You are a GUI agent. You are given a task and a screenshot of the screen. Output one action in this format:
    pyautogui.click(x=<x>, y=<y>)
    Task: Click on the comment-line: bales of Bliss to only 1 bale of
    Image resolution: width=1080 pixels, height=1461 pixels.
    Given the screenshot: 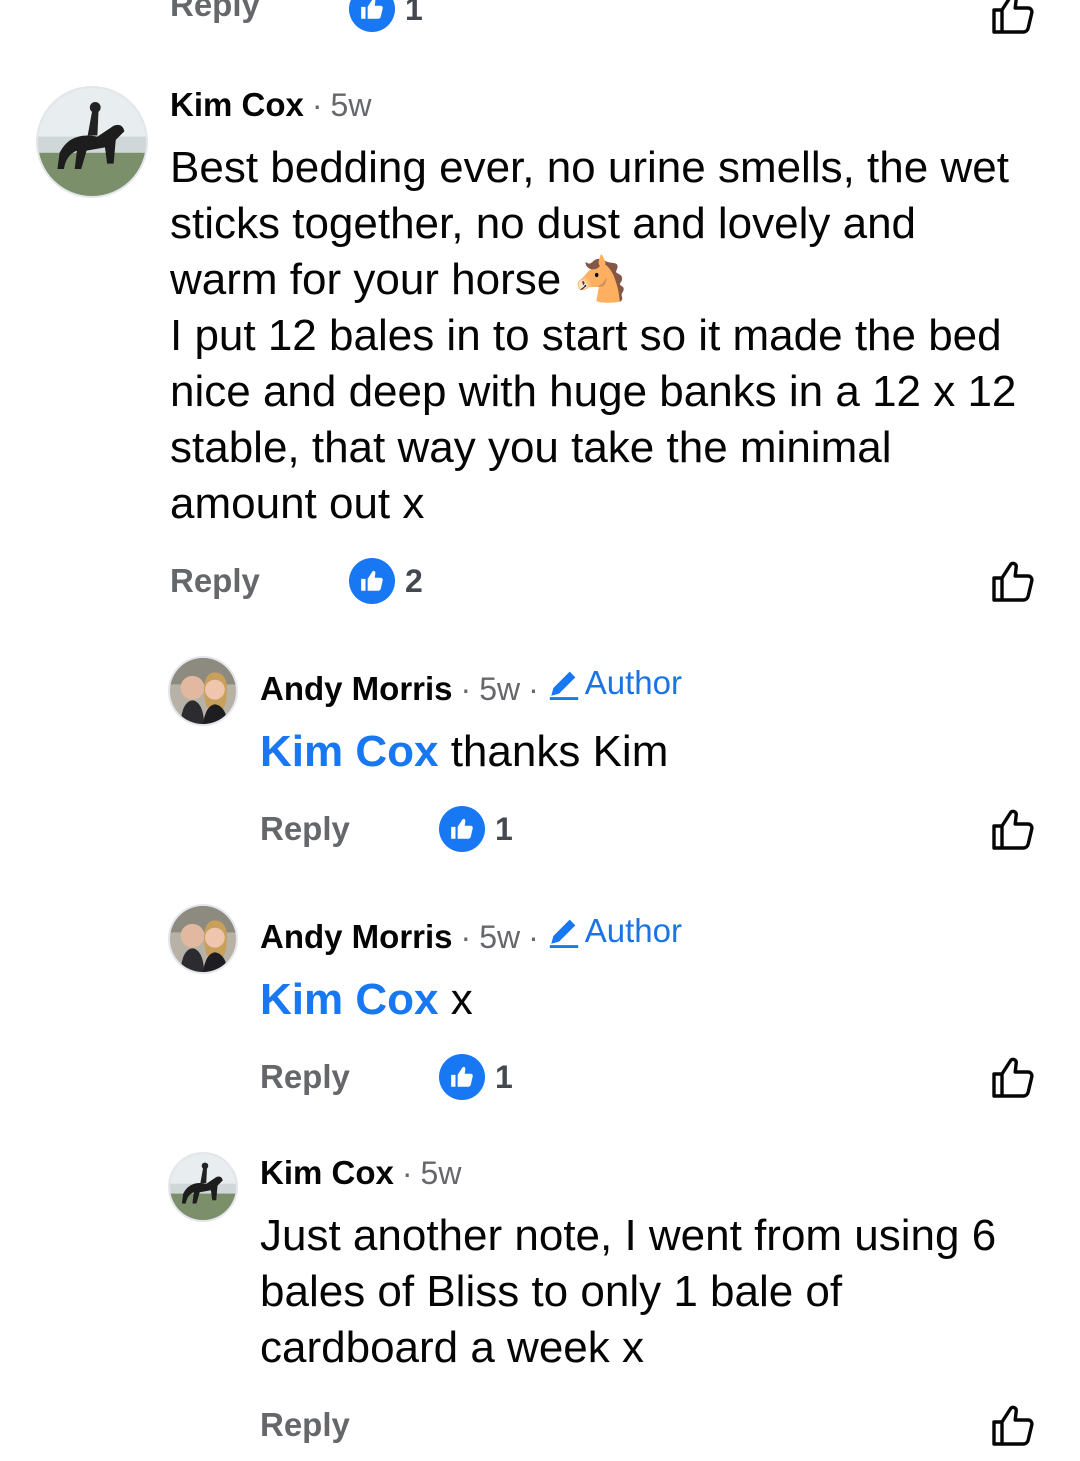 What is the action you would take?
    pyautogui.click(x=551, y=1291)
    